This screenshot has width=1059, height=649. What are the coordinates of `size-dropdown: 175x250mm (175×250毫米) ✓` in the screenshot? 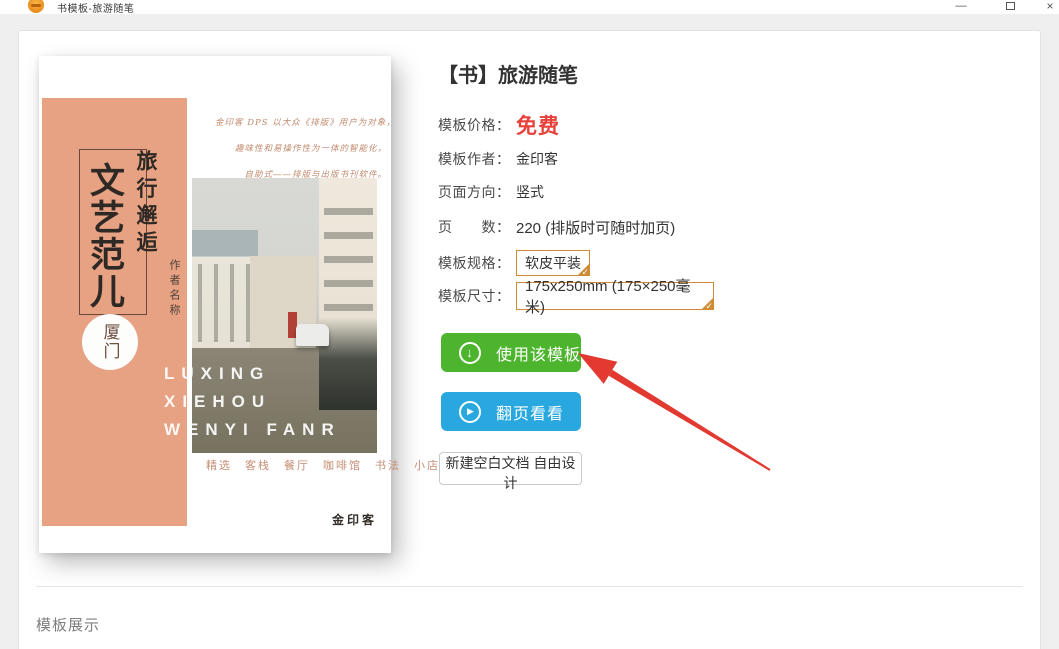 It's located at (615, 297).